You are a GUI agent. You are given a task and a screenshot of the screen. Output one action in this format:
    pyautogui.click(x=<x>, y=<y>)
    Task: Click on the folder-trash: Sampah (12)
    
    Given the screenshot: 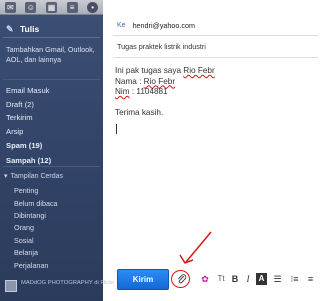 What is the action you would take?
    pyautogui.click(x=28, y=160)
    